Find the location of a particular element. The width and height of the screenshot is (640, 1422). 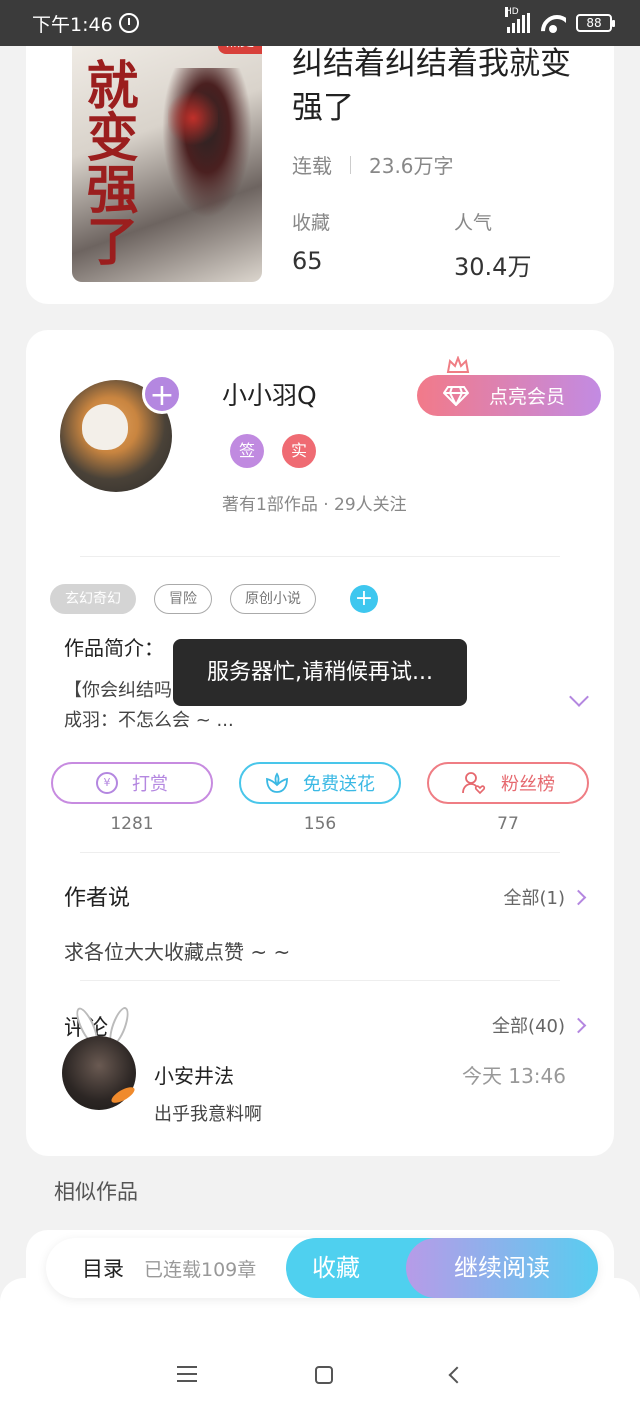

stat-favorites: 收藏 65 is located at coordinates (311, 243).